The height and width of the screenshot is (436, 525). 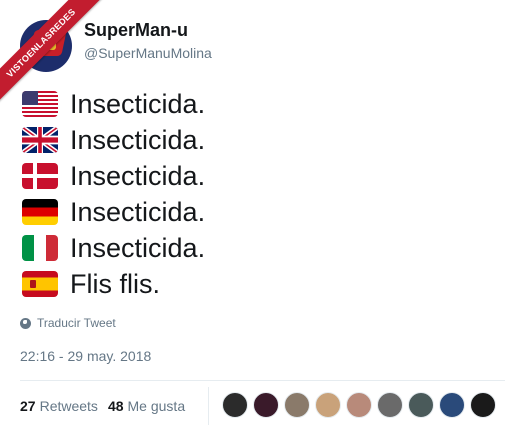 What do you see at coordinates (40, 284) in the screenshot?
I see `flag-es-icon` at bounding box center [40, 284].